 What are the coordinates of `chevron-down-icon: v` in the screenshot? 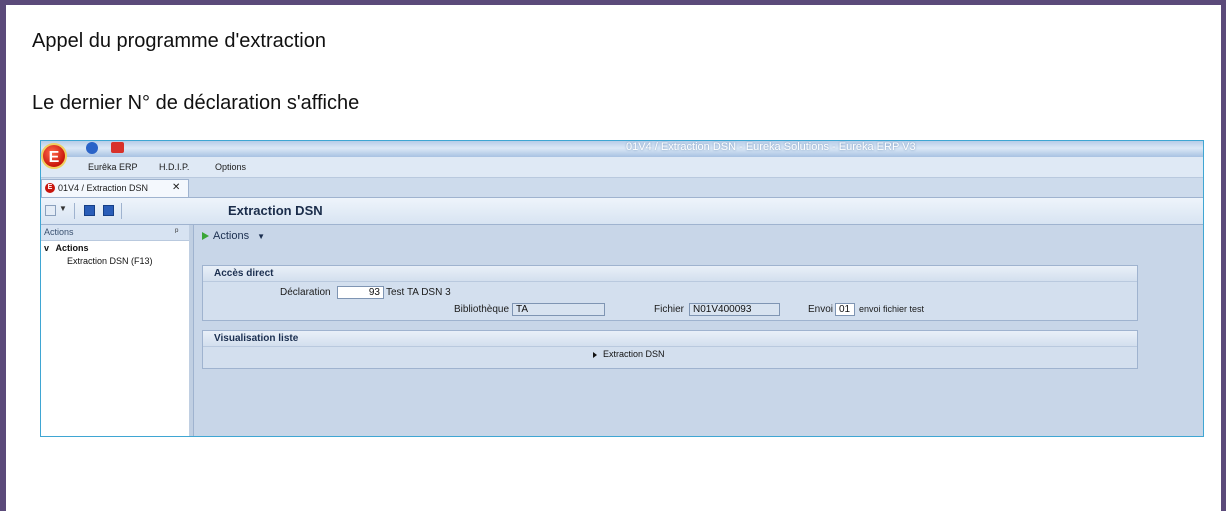 It's located at (47, 248).